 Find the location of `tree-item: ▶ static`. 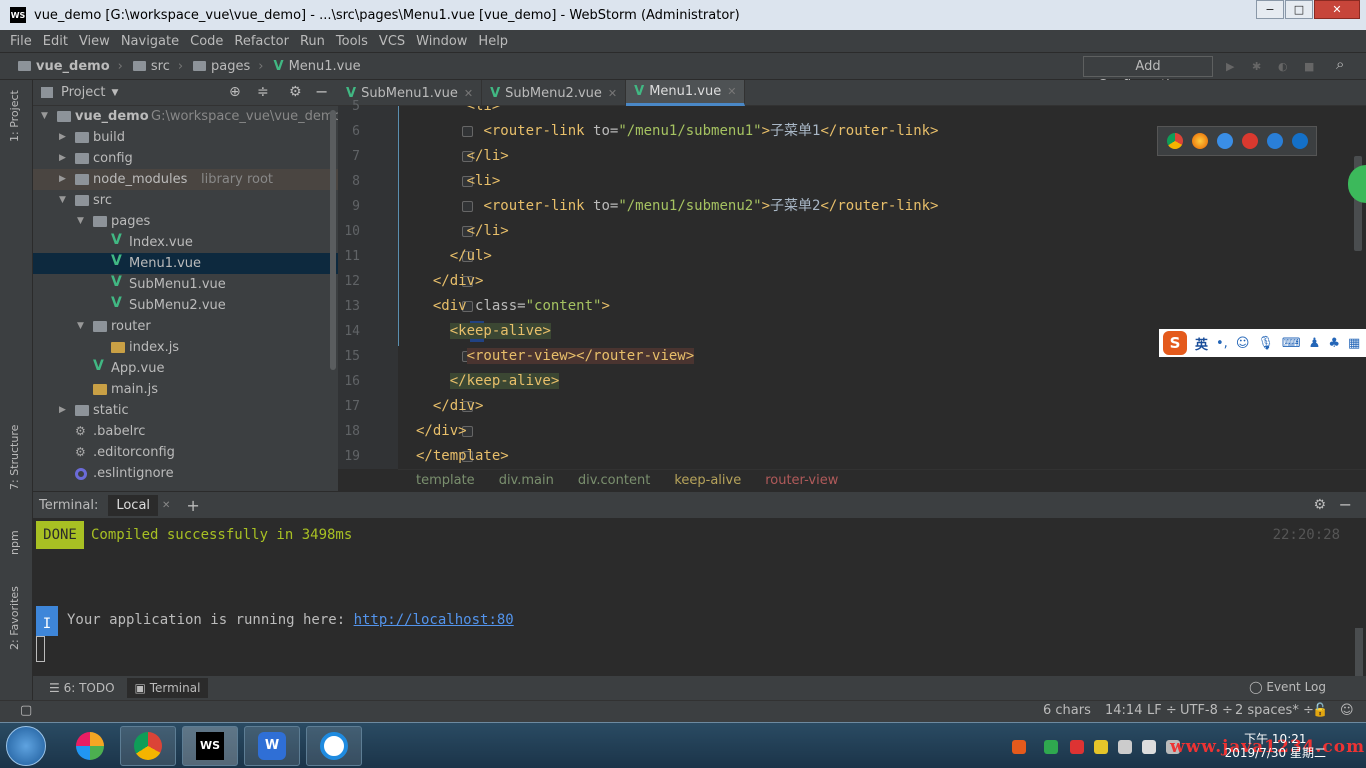

tree-item: ▶ static is located at coordinates (185, 410).